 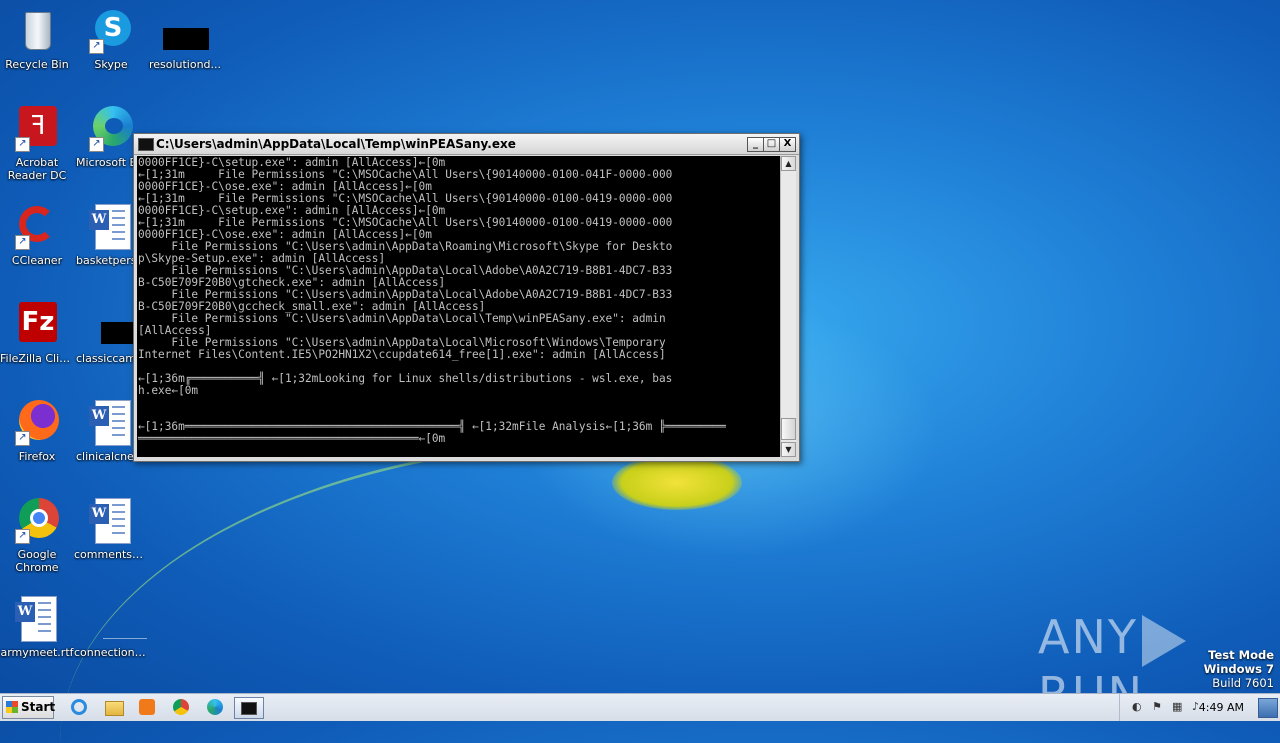 I want to click on close-button: X, so click(x=787, y=144).